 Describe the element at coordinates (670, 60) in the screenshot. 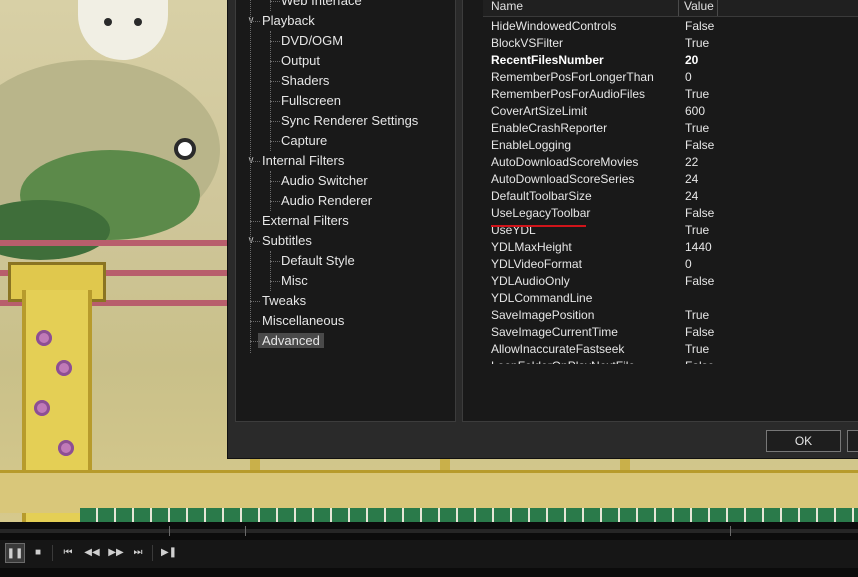

I see `grid-row: RecentFilesNumber 20` at that location.